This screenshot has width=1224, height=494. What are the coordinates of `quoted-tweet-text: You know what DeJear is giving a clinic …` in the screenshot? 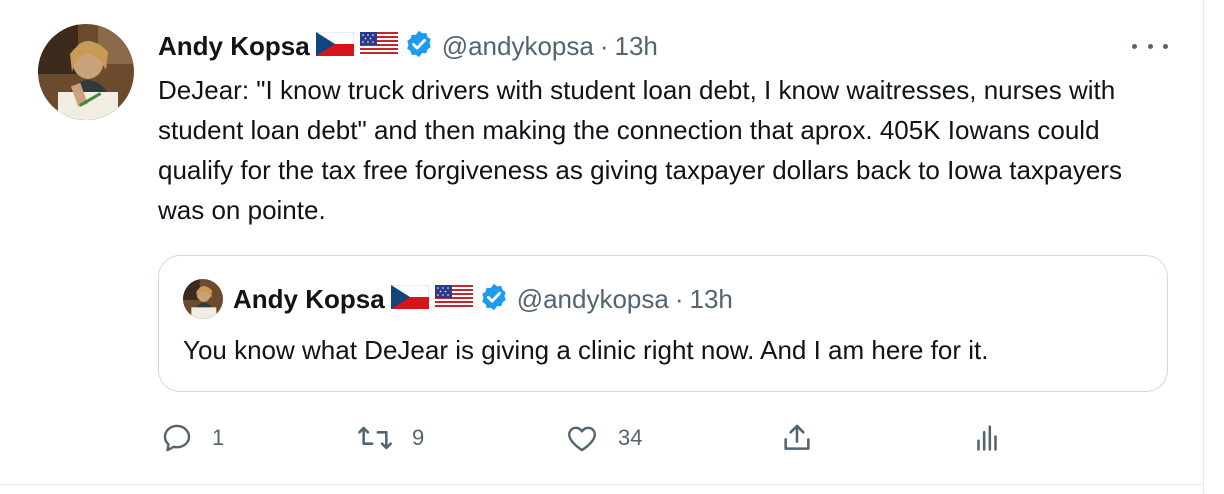 It's located at (586, 350).